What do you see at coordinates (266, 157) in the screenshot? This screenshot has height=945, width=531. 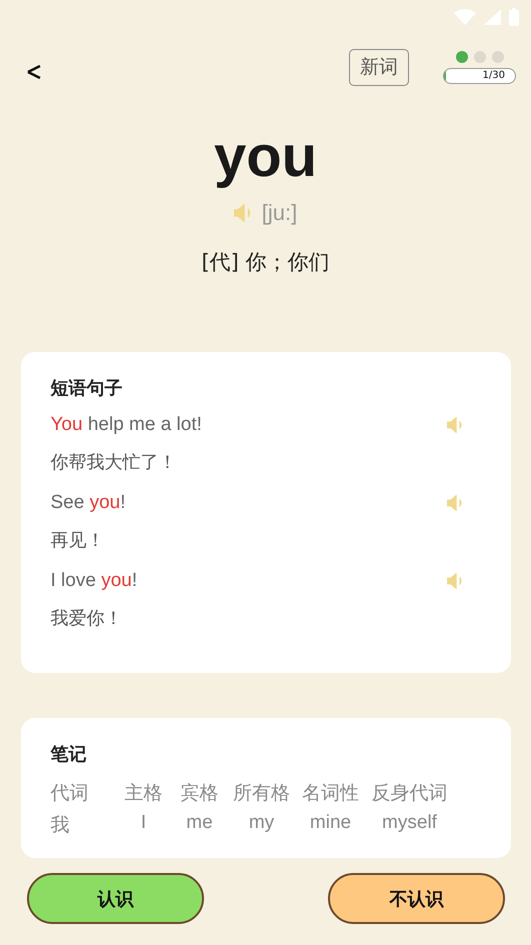 I see `word-title: you` at bounding box center [266, 157].